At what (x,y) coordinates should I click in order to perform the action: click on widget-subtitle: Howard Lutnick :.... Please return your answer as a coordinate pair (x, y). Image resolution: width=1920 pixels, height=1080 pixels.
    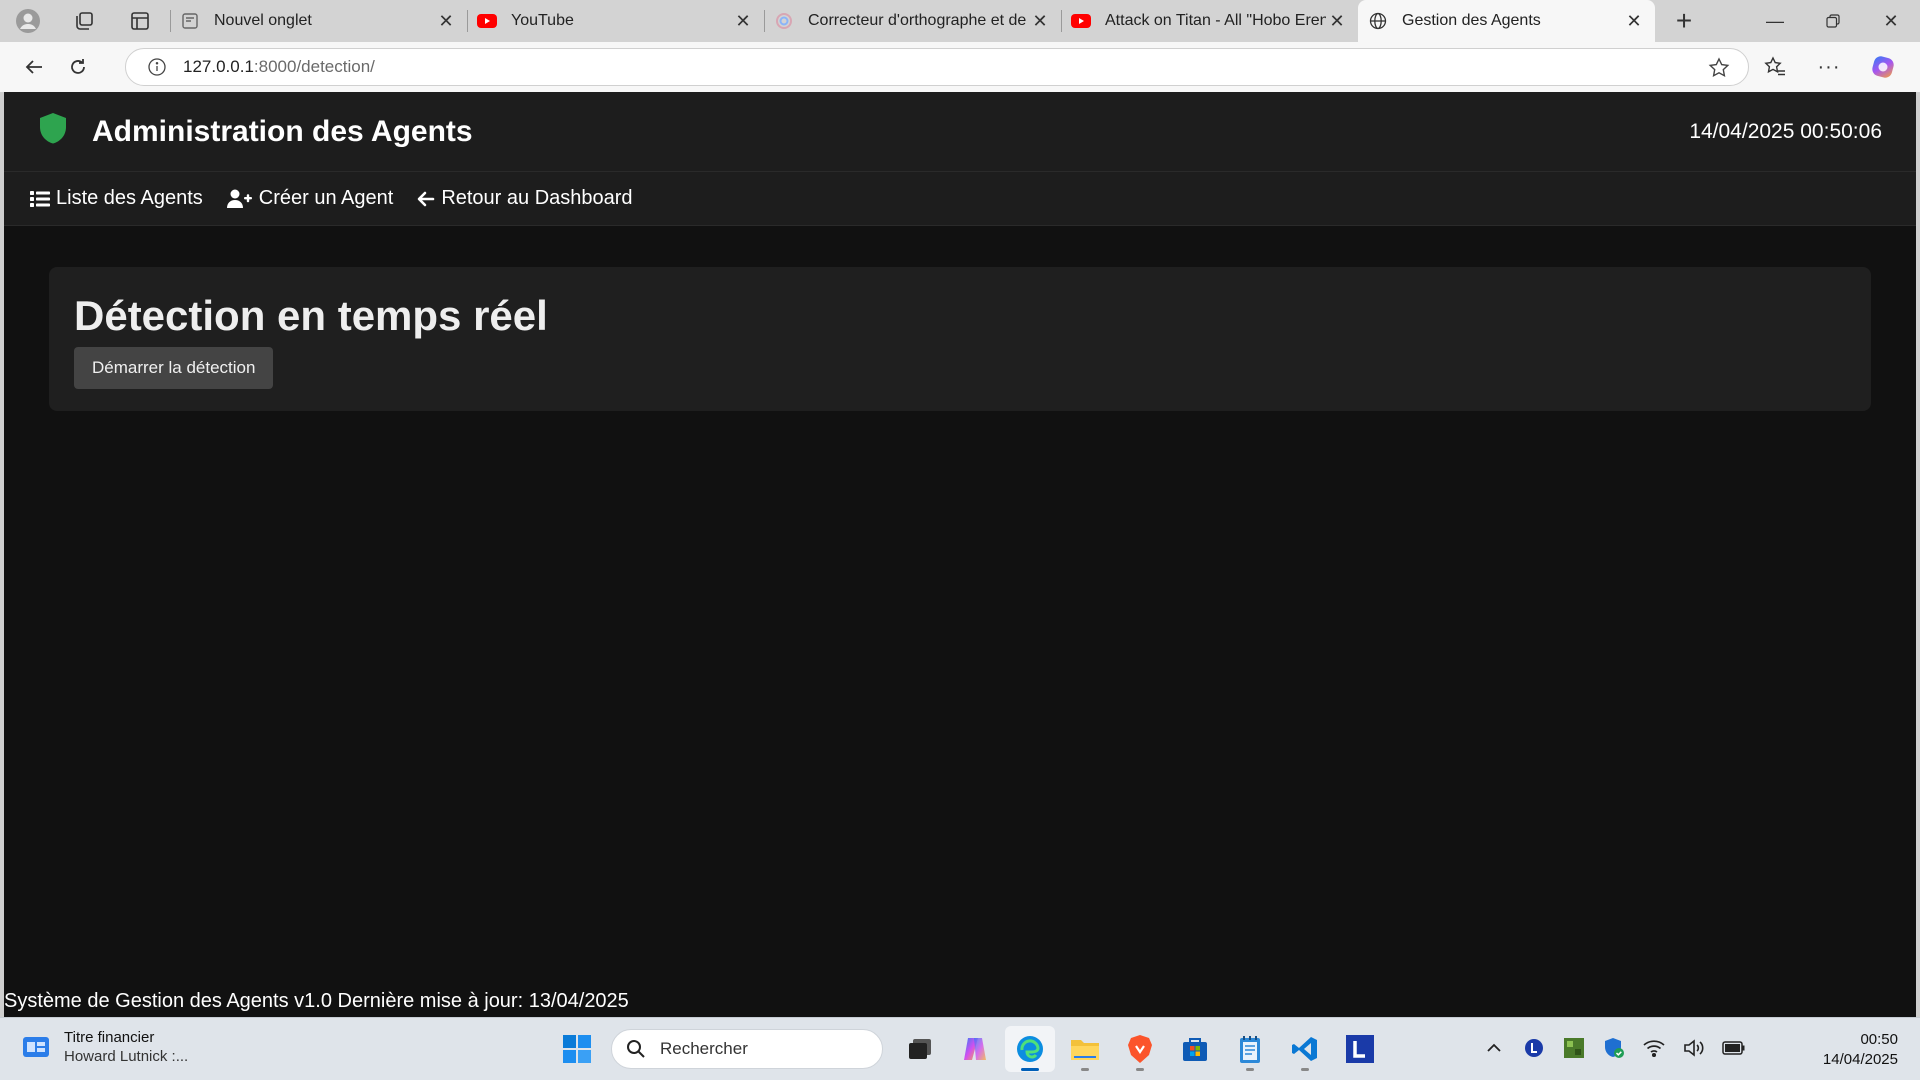
    Looking at the image, I should click on (126, 1056).